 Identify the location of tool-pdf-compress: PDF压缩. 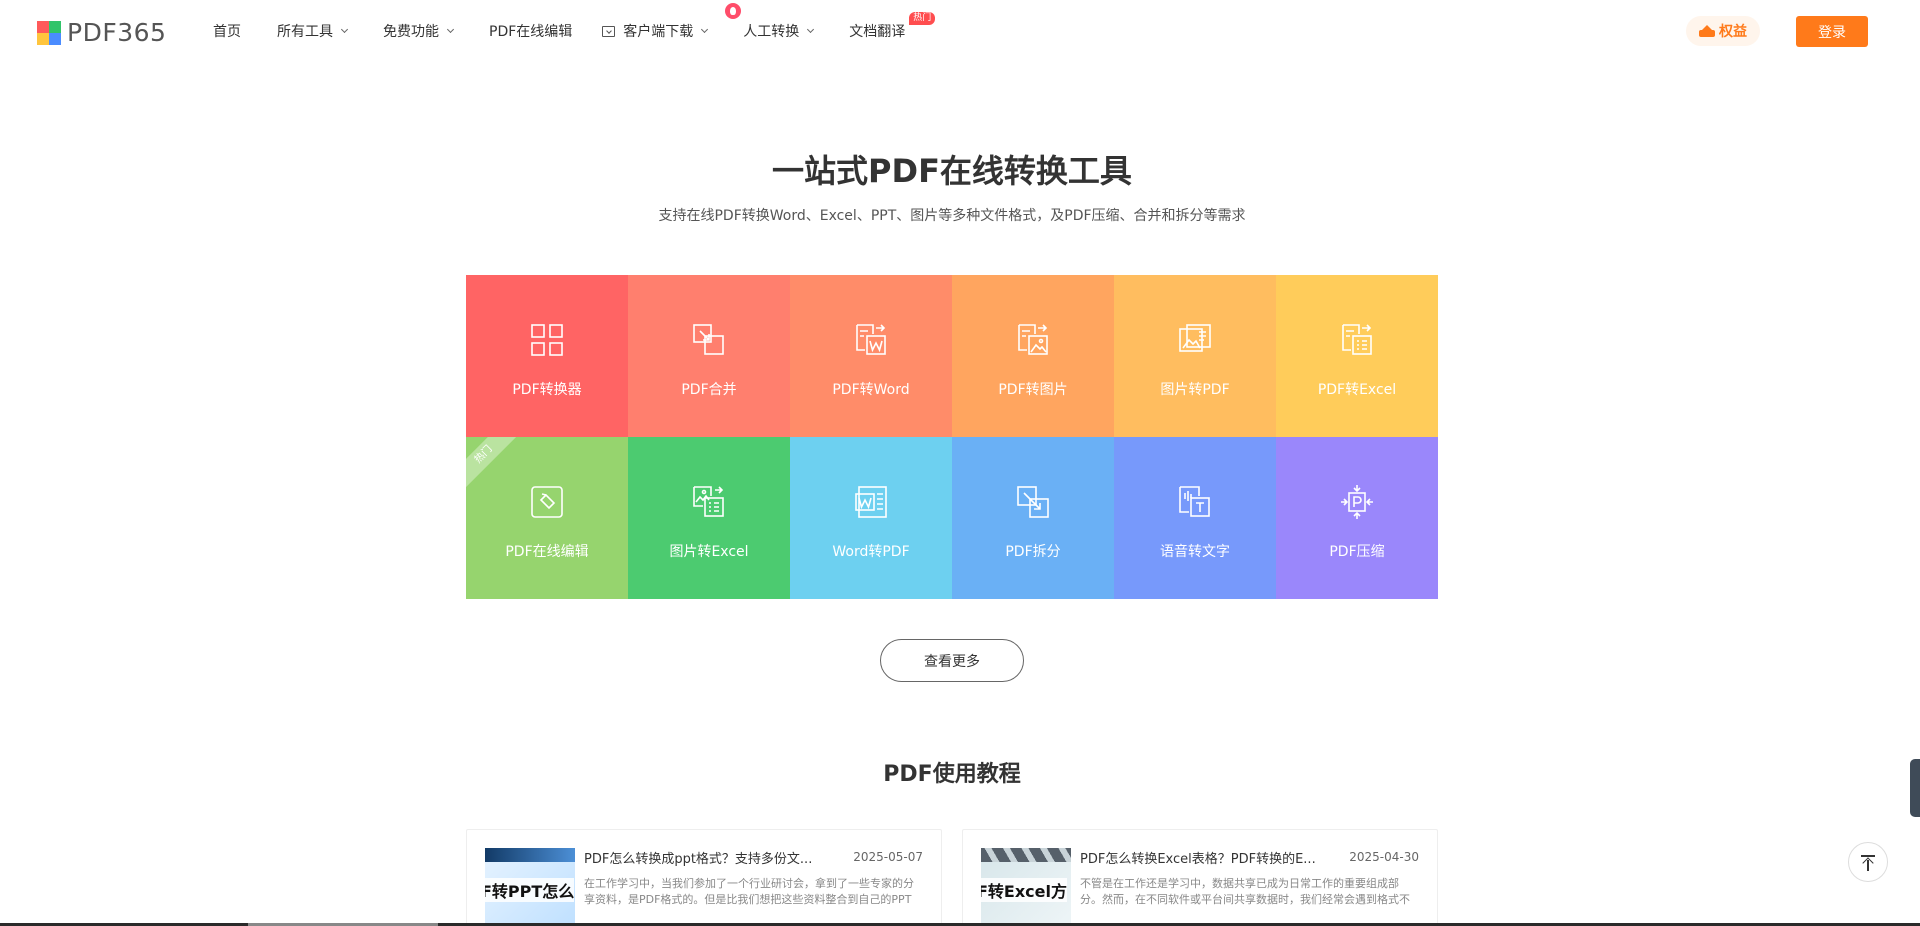
(1357, 518).